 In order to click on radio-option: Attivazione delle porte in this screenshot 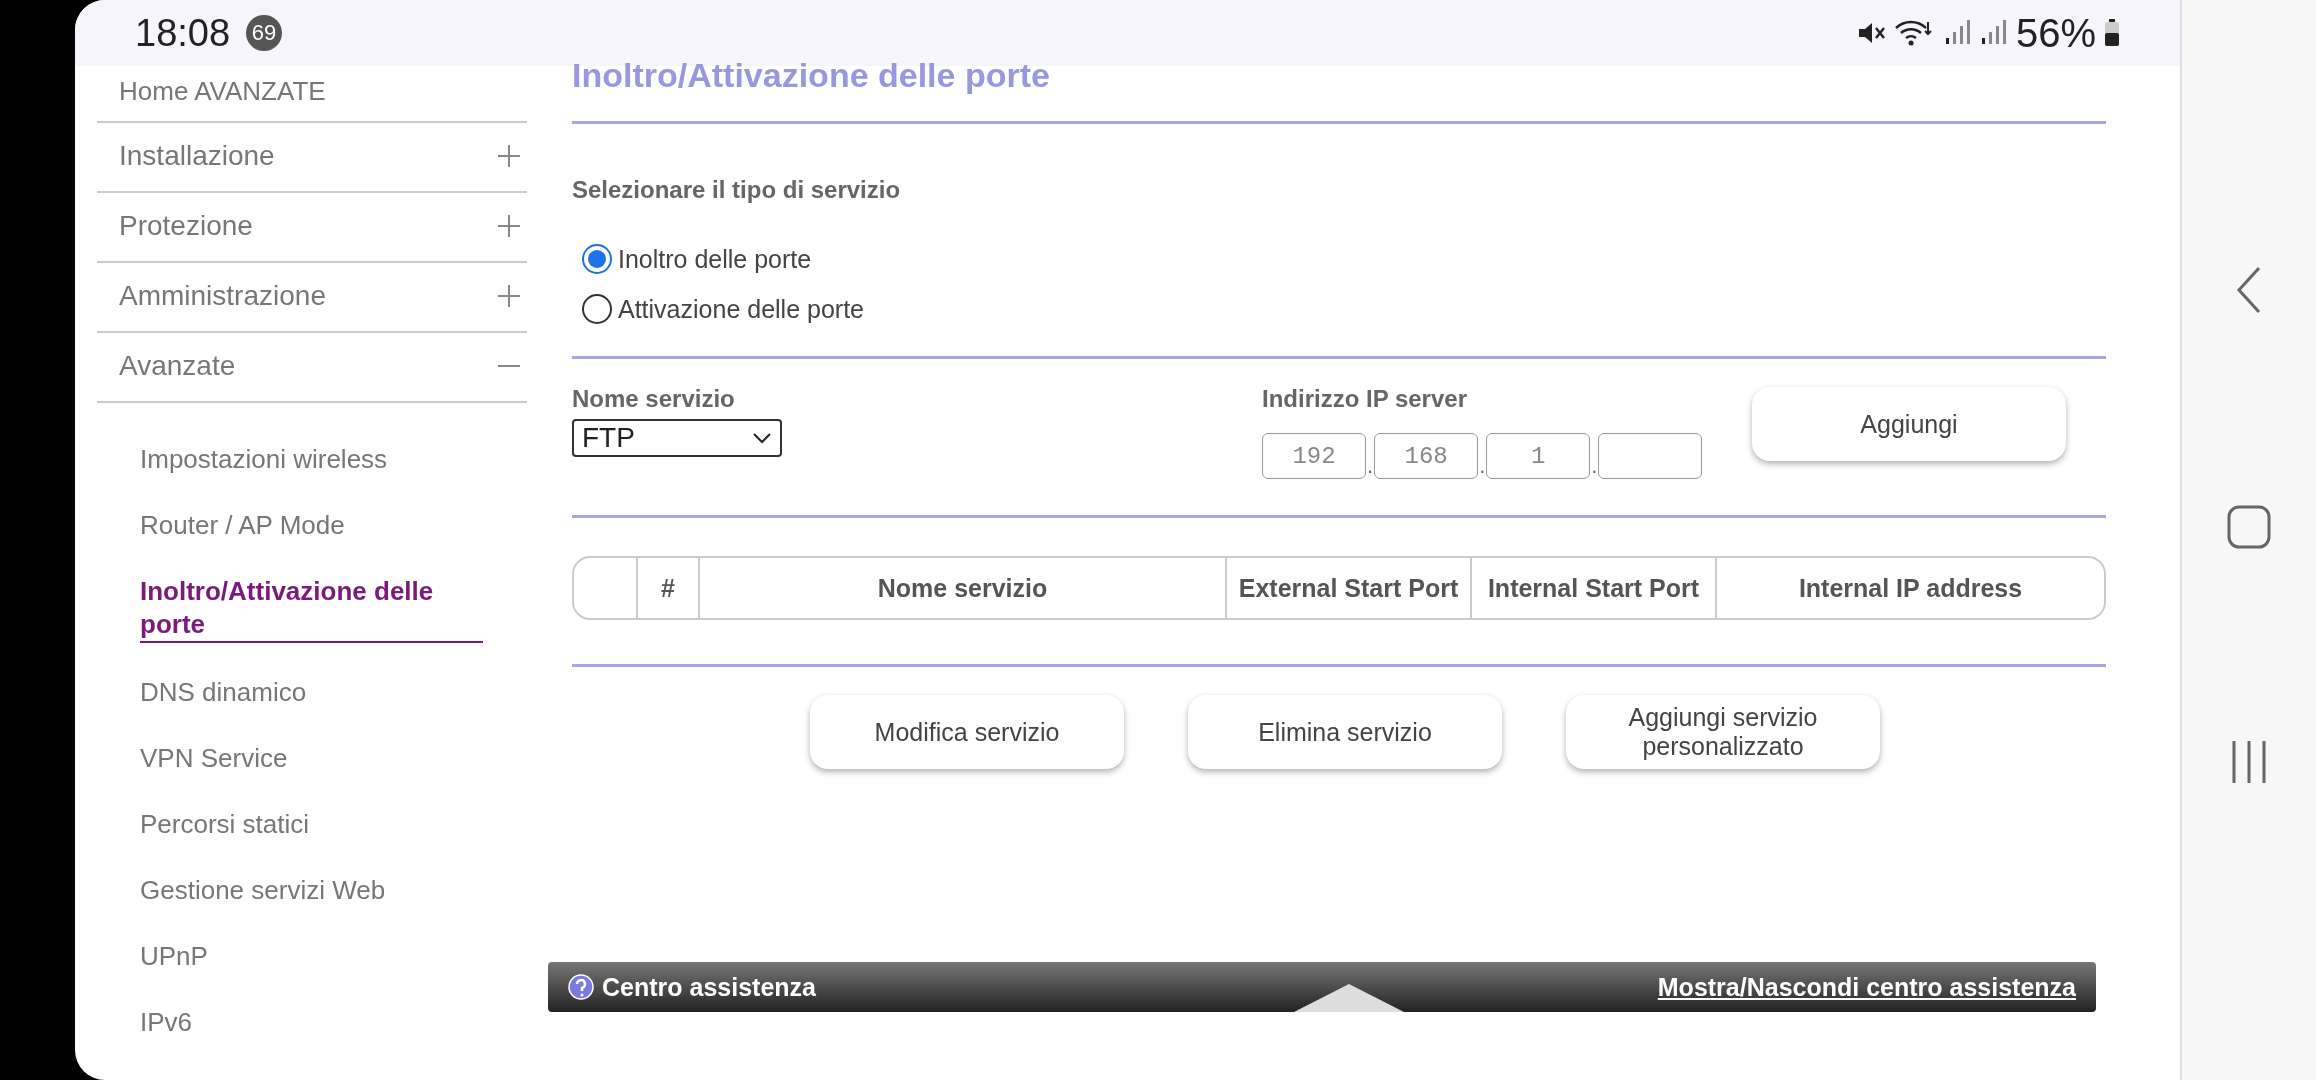, I will do `click(1344, 309)`.